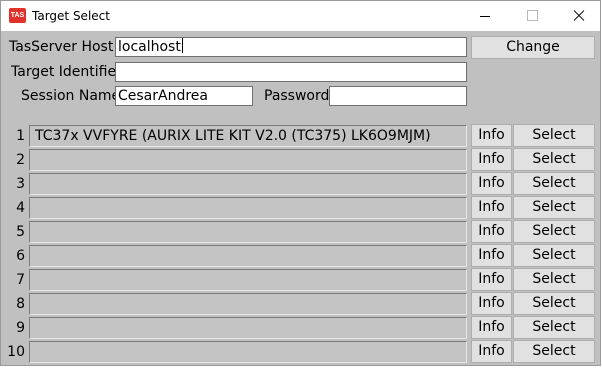 The width and height of the screenshot is (602, 371). I want to click on host-input: localhost, so click(291, 47).